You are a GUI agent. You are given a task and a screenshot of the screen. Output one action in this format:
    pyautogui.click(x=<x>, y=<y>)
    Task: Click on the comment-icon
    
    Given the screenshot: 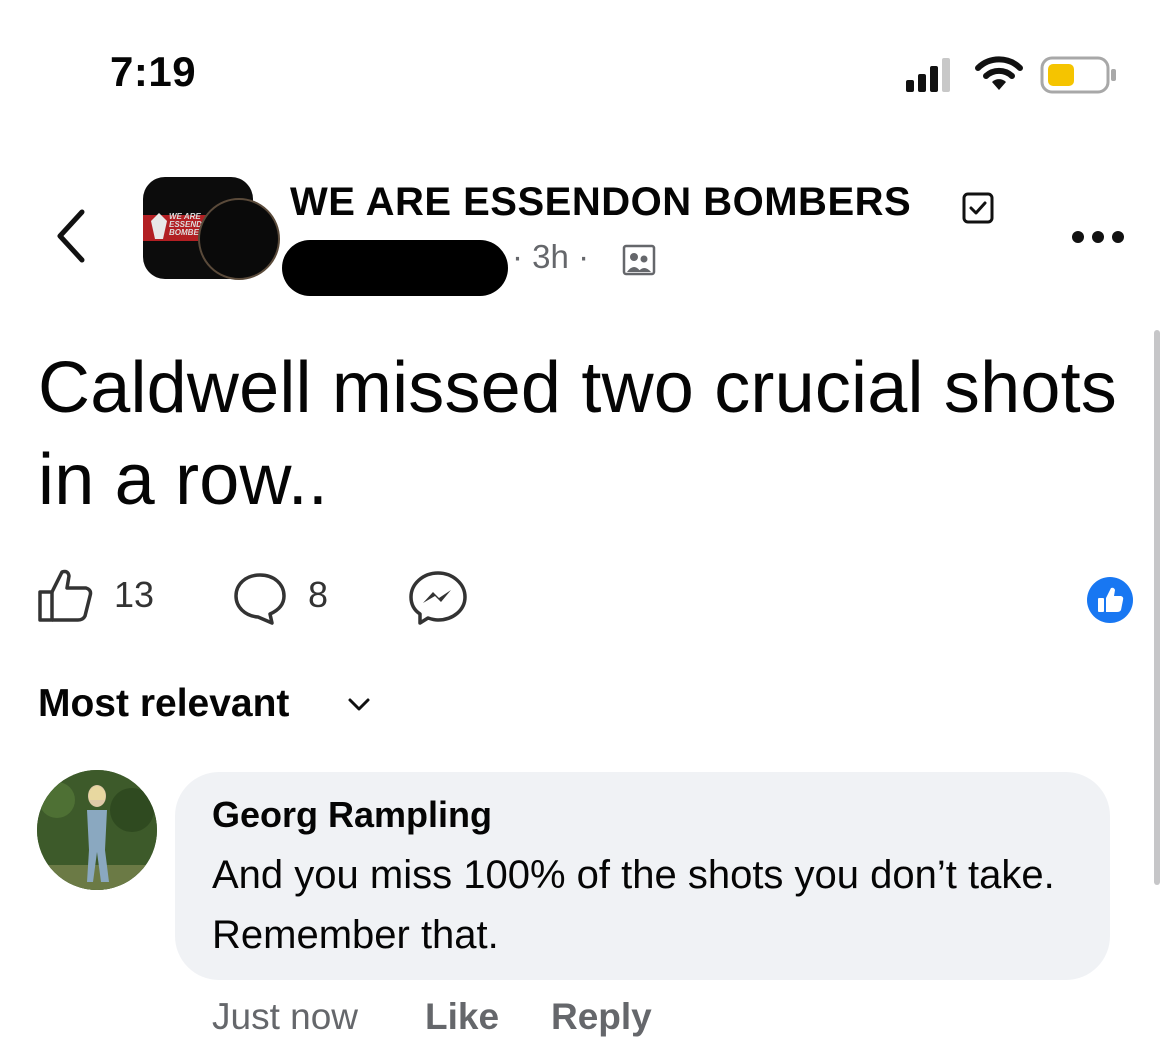 What is the action you would take?
    pyautogui.click(x=260, y=598)
    